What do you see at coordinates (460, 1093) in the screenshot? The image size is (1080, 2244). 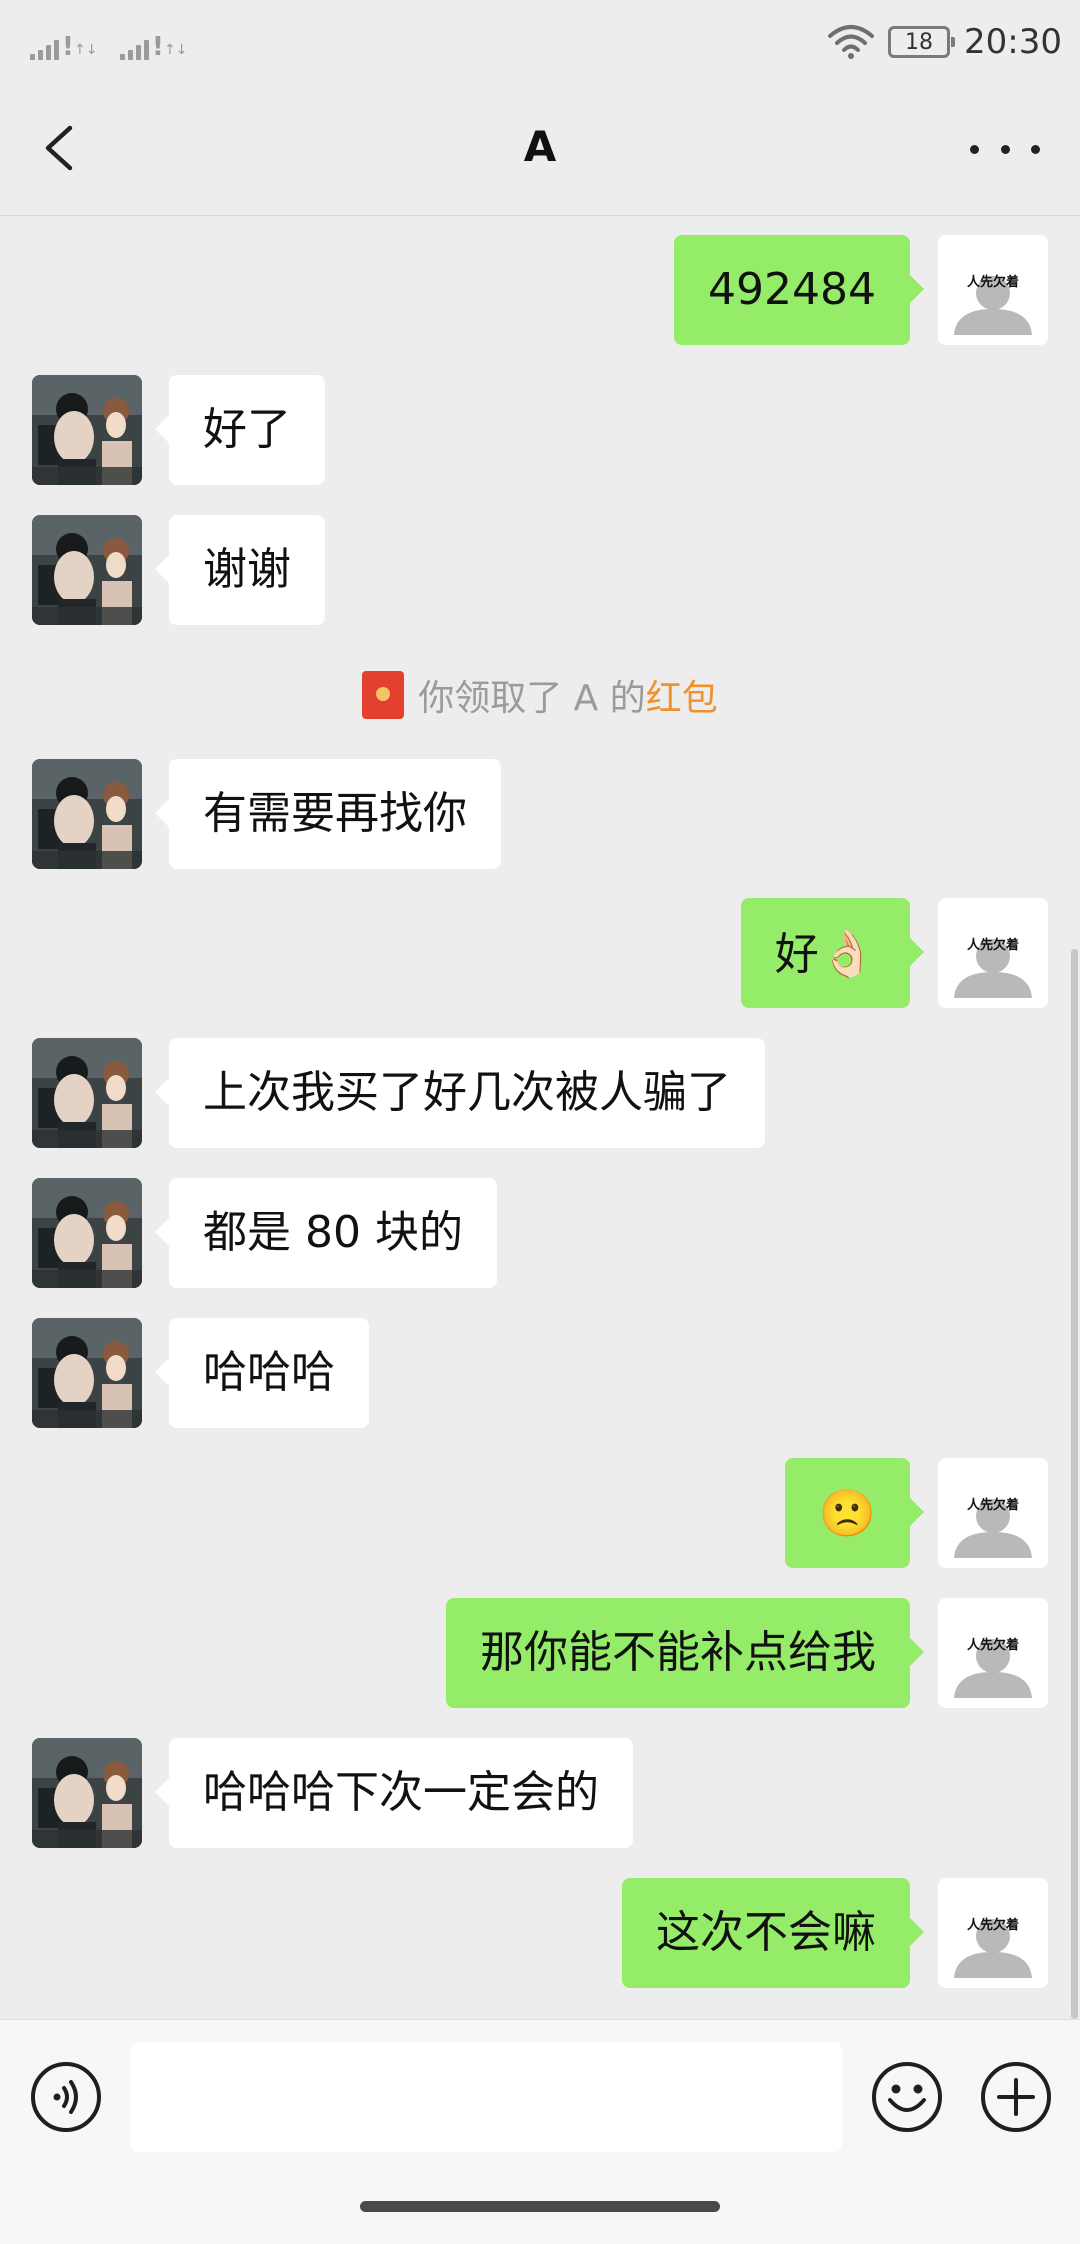 I see `message-bubble: 上次我买了好几次被人骗了` at bounding box center [460, 1093].